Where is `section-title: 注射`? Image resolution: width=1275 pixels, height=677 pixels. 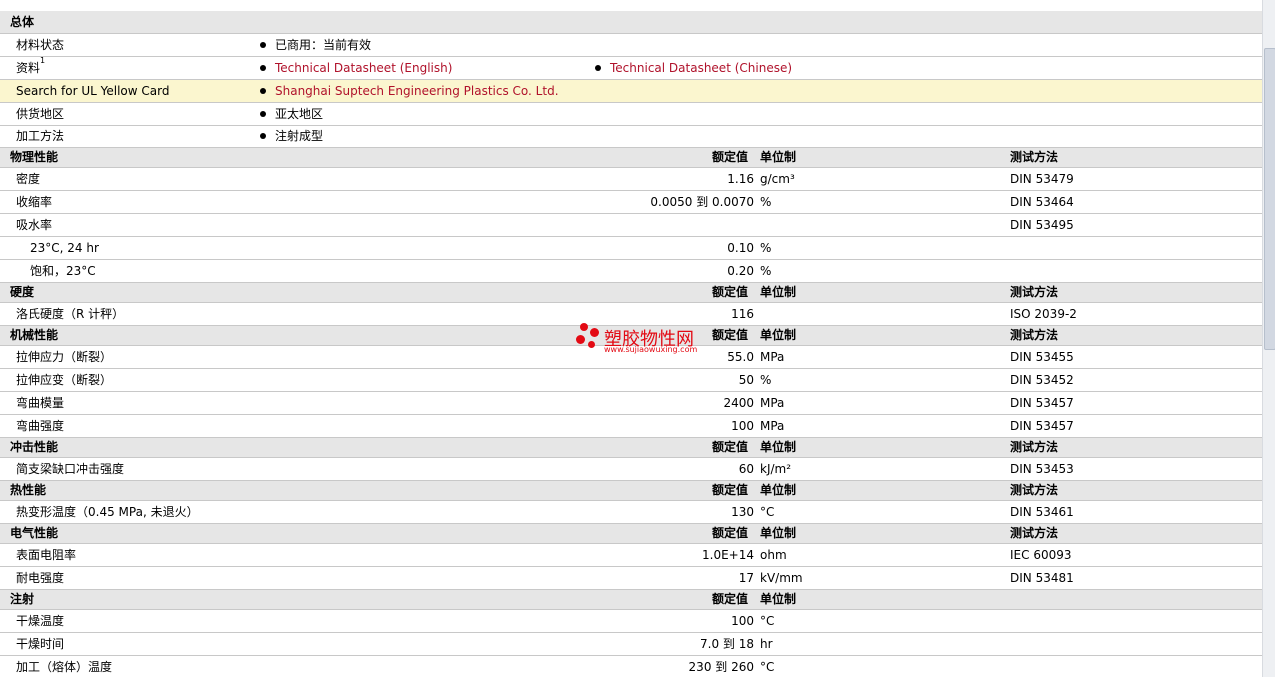 section-title: 注射 is located at coordinates (22, 599).